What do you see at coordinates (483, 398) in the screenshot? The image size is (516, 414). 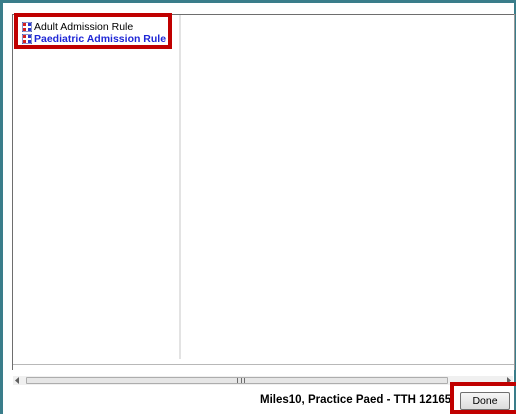 I see `highlight-box-done` at bounding box center [483, 398].